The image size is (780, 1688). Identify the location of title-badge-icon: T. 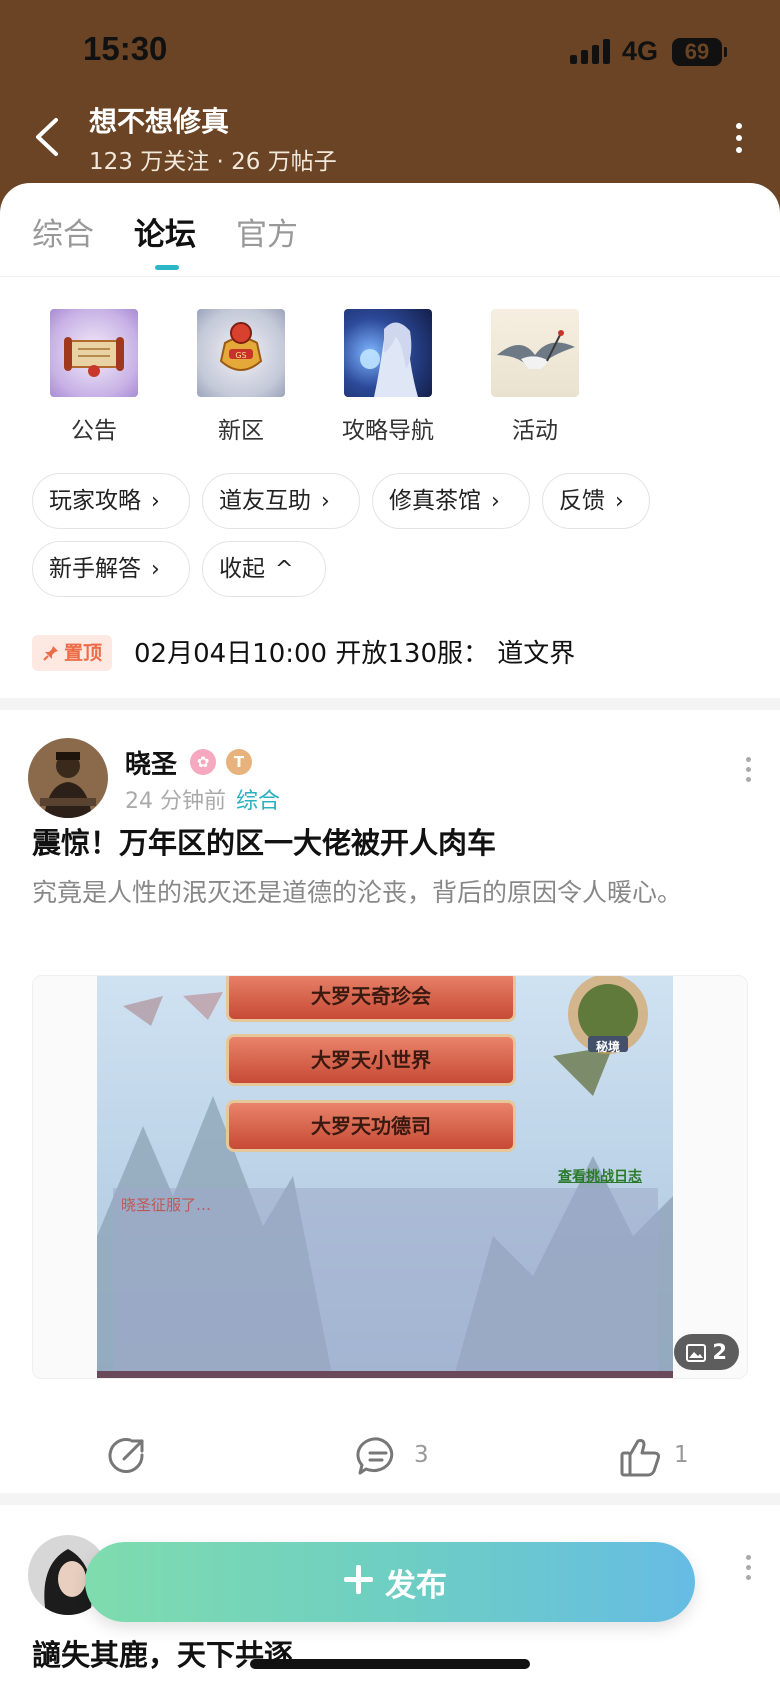
(239, 762).